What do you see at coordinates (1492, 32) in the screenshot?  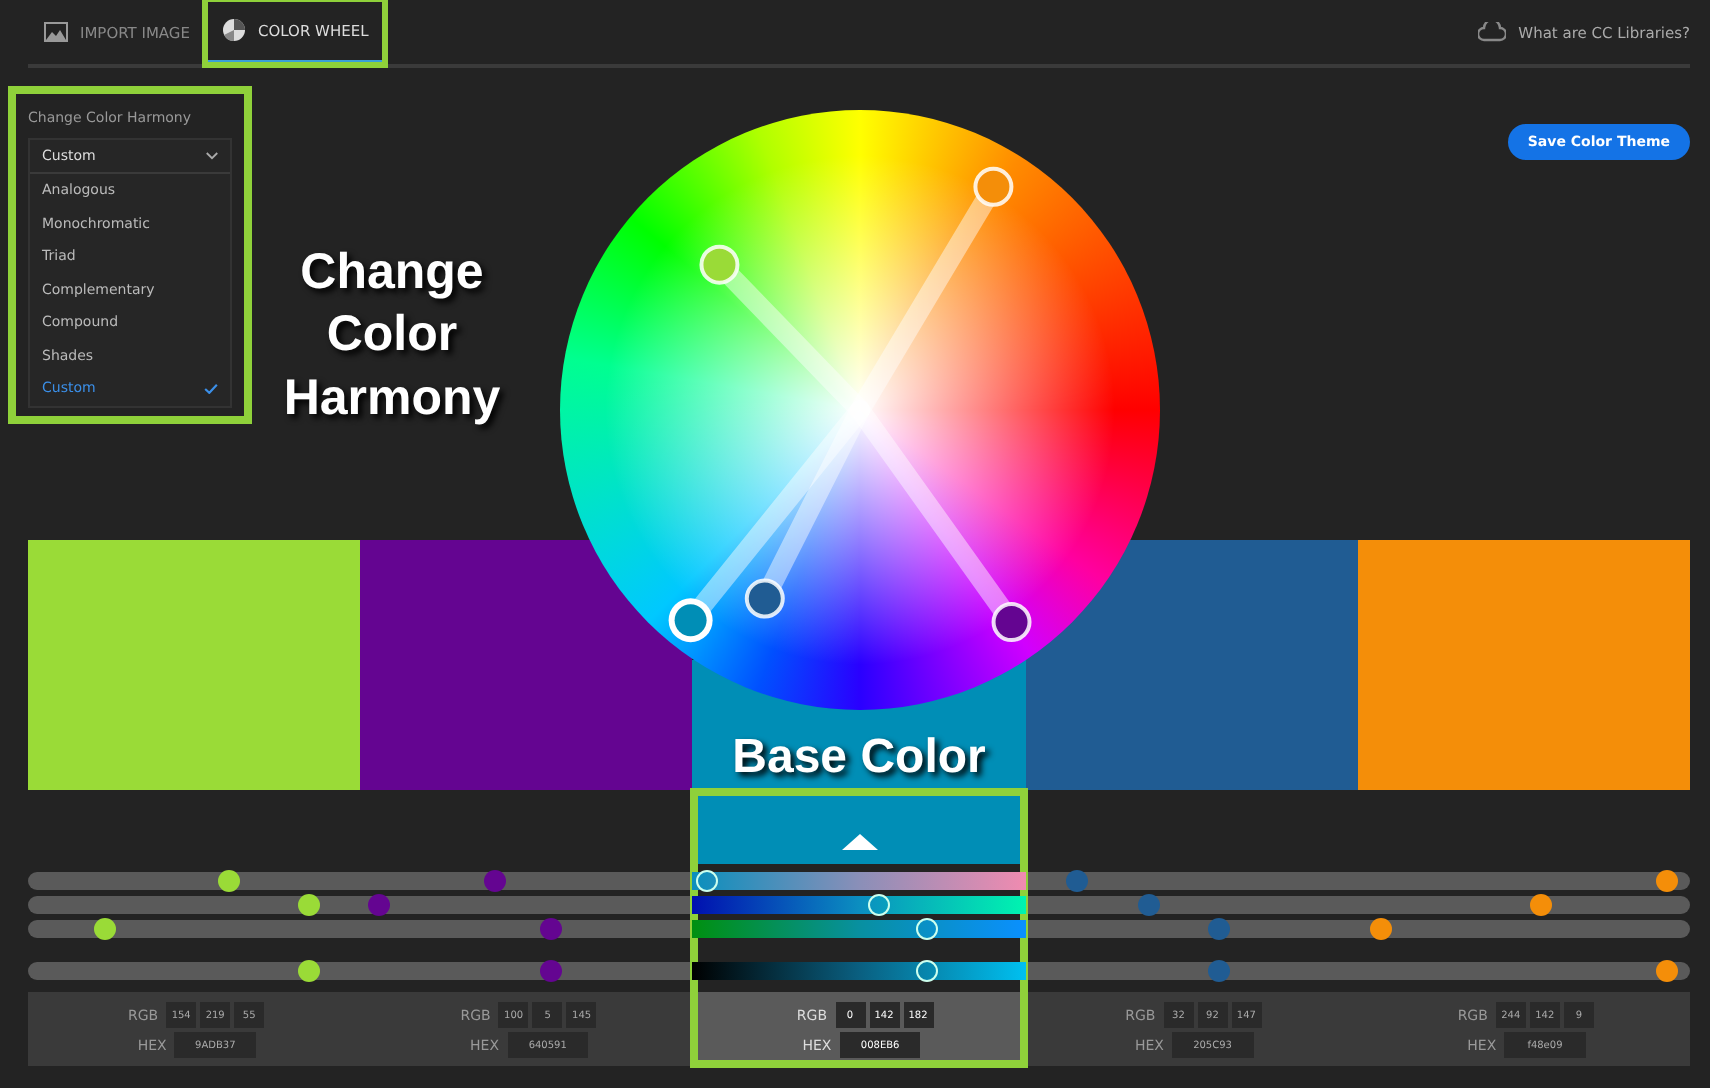 I see `cc-libraries-icon` at bounding box center [1492, 32].